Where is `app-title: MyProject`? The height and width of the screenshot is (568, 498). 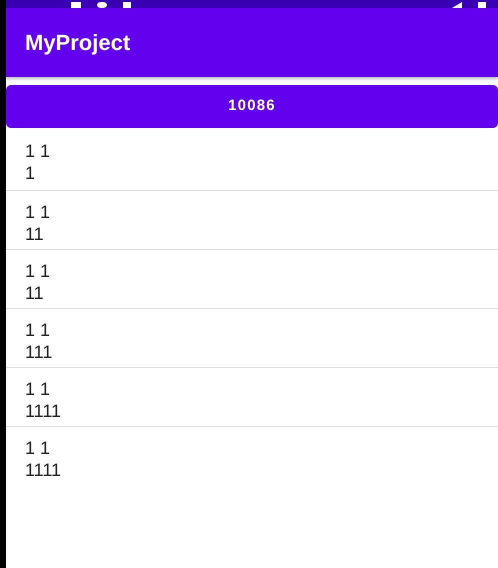
app-title: MyProject is located at coordinates (77, 43).